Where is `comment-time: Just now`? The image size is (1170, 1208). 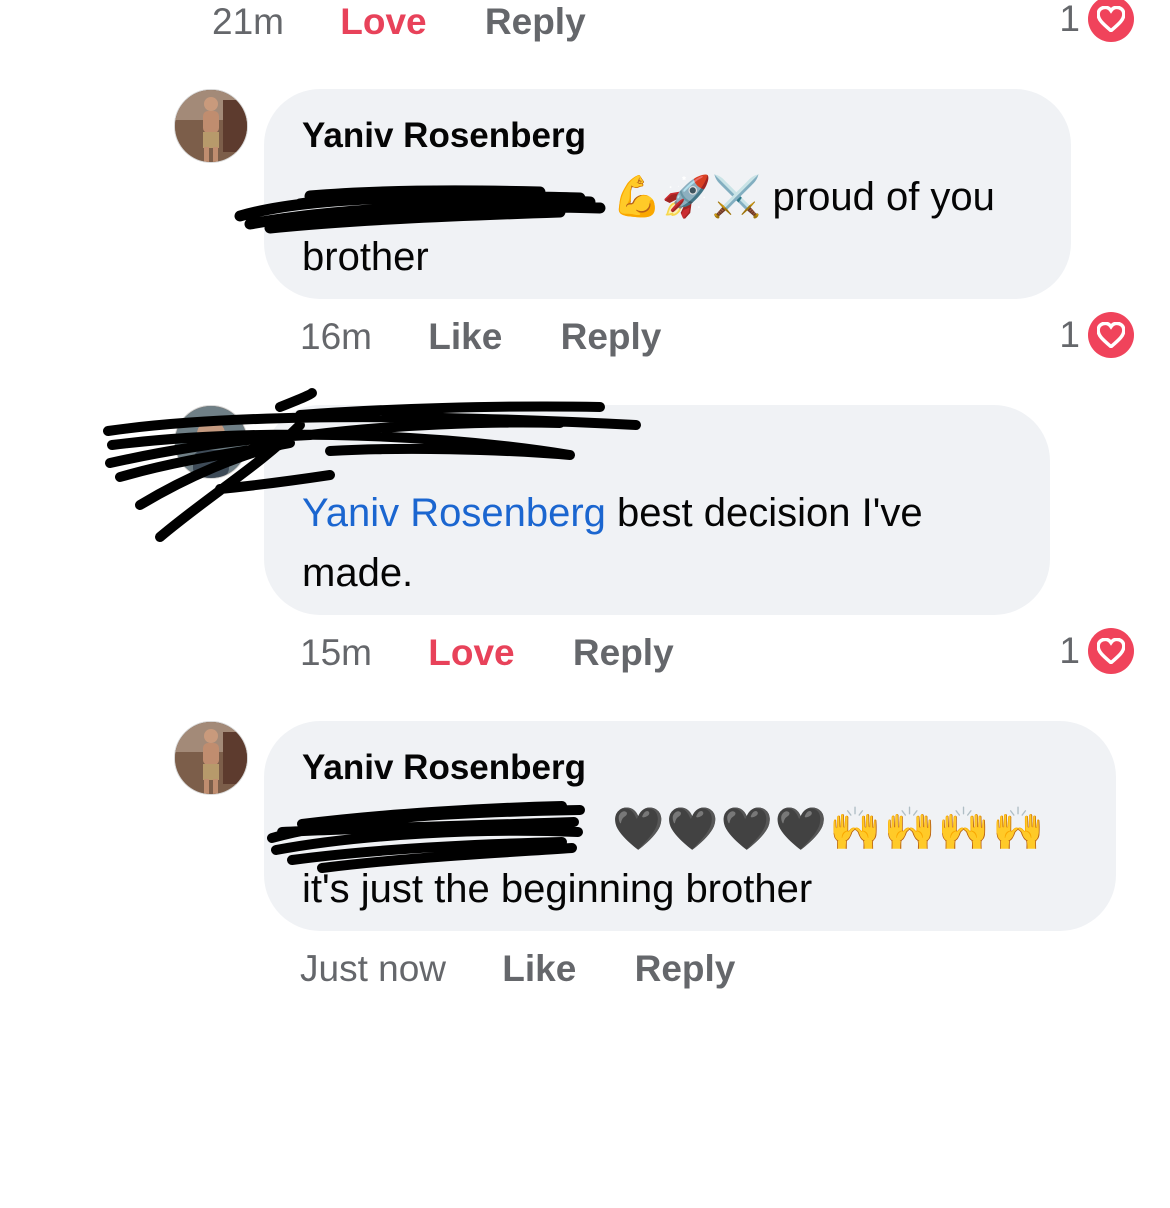
comment-time: Just now is located at coordinates (373, 968).